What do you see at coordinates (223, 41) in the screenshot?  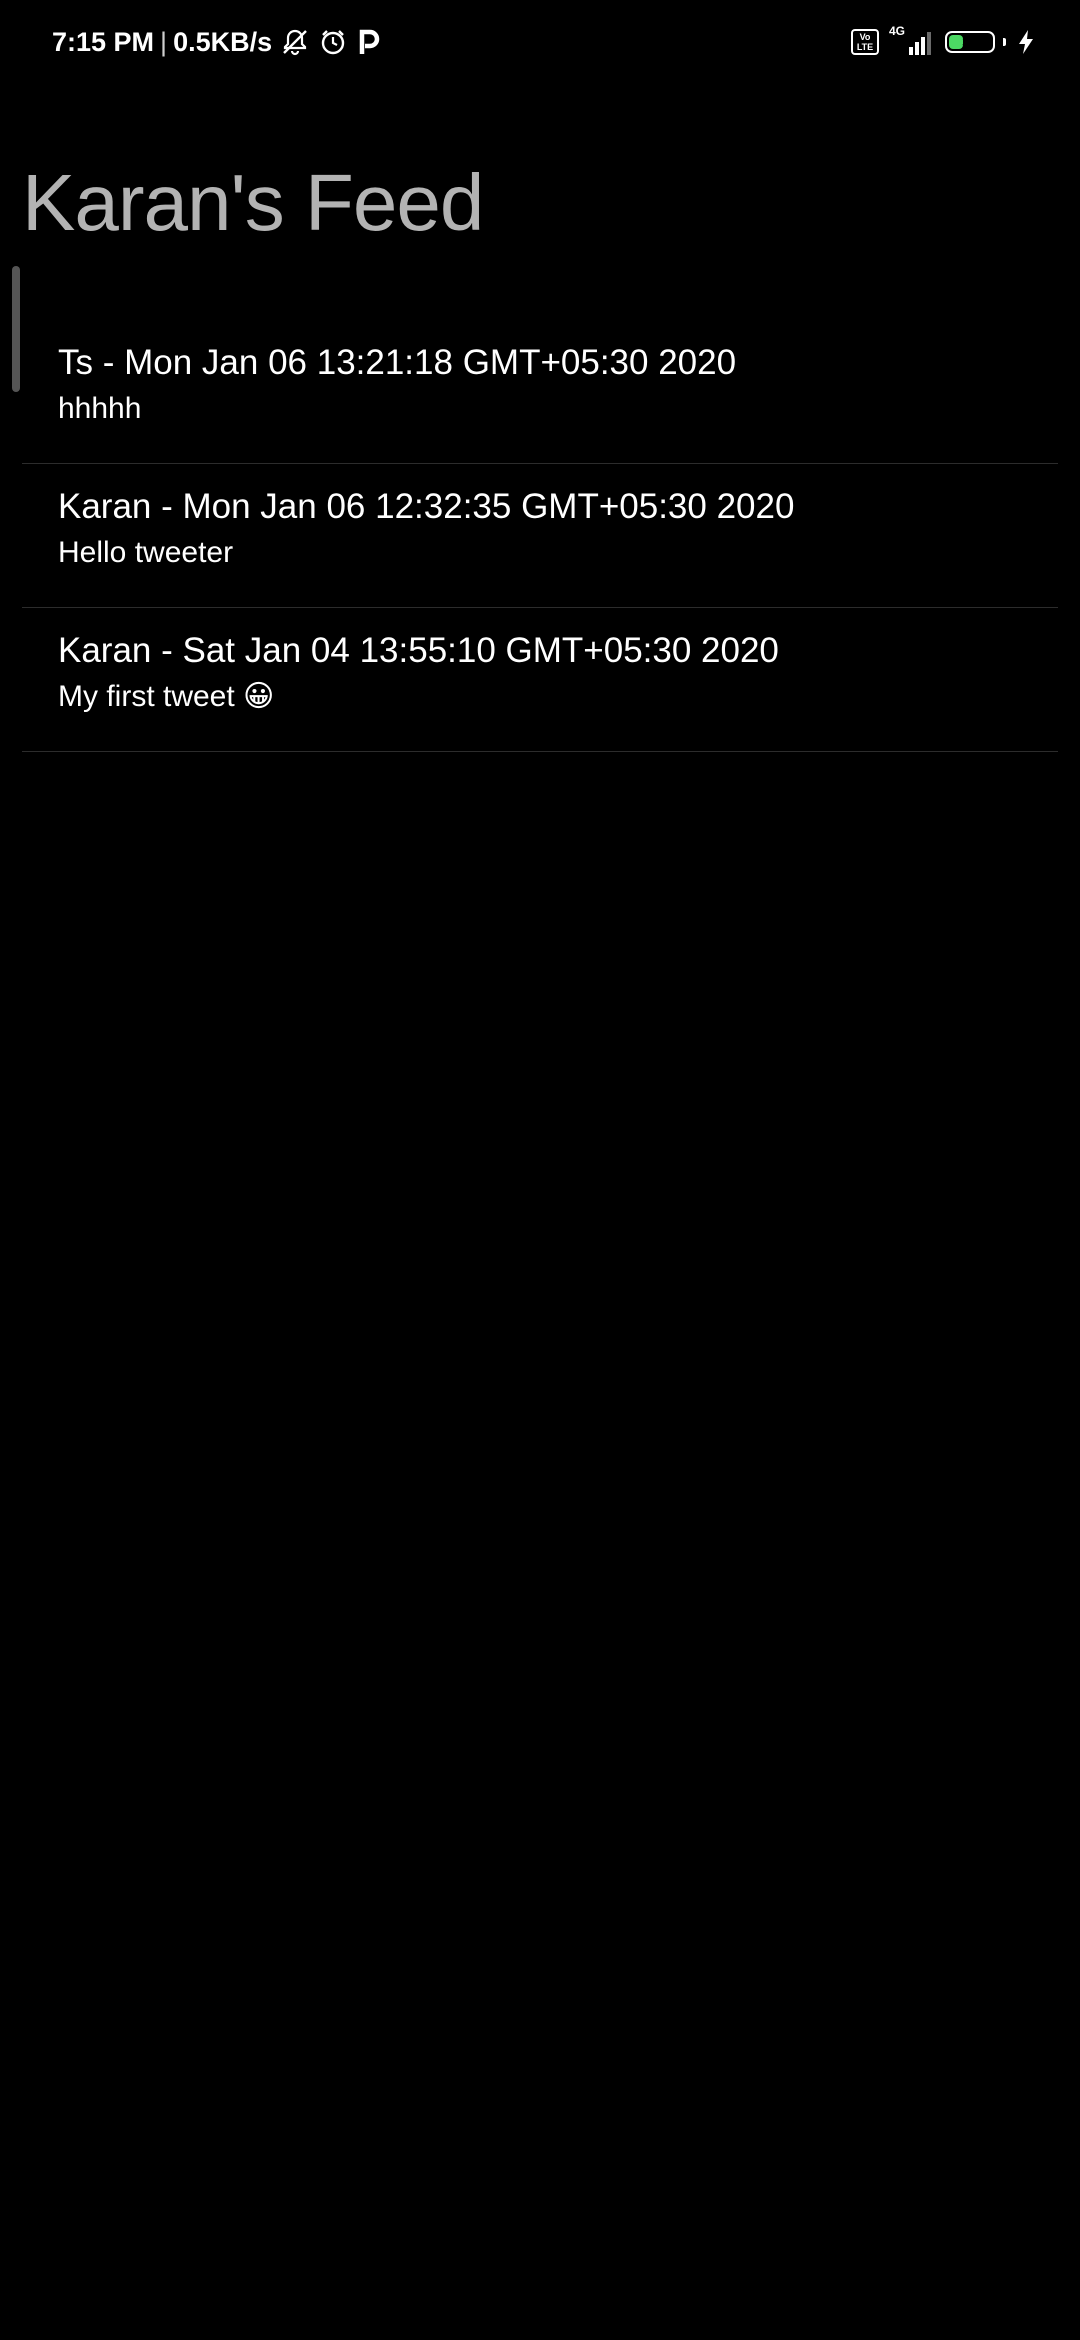 I see `status-net-speed: 0.5KB/s` at bounding box center [223, 41].